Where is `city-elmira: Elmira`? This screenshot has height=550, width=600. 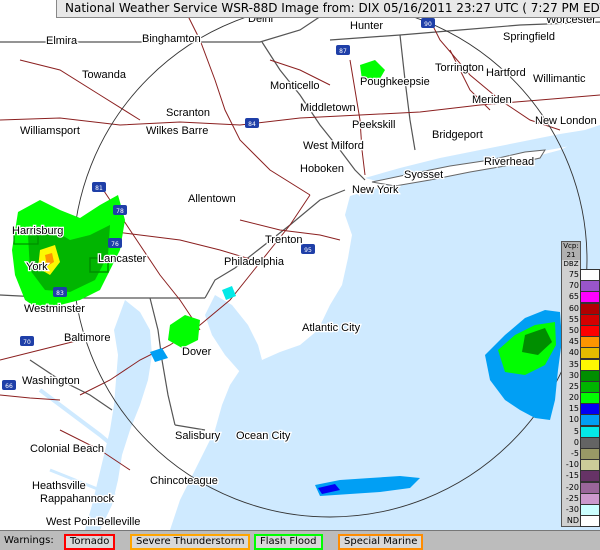 city-elmira: Elmira is located at coordinates (62, 41).